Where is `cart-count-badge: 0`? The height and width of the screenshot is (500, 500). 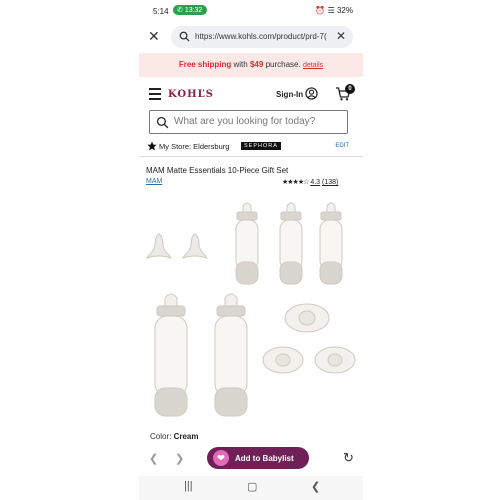 cart-count-badge: 0 is located at coordinates (350, 89).